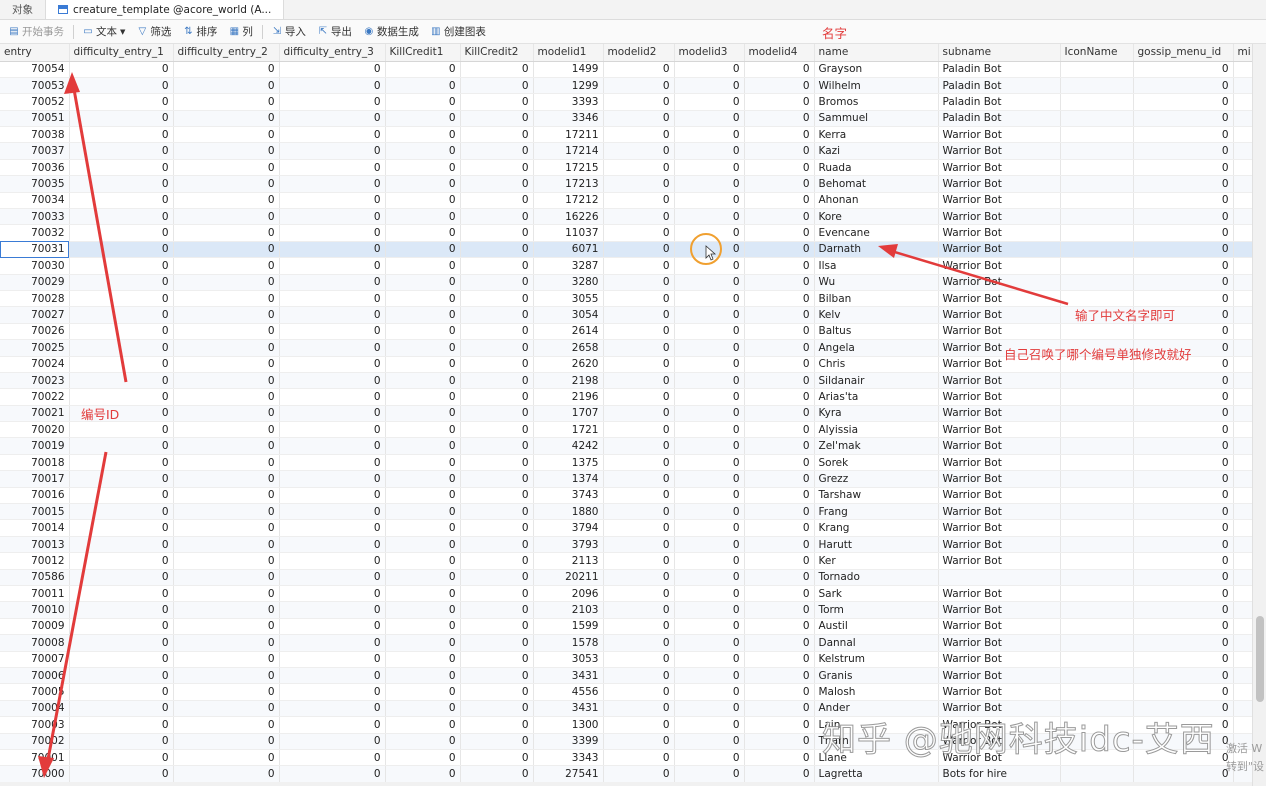 The height and width of the screenshot is (786, 1266). What do you see at coordinates (568, 266) in the screenshot?
I see `cell-modelid1: 3287` at bounding box center [568, 266].